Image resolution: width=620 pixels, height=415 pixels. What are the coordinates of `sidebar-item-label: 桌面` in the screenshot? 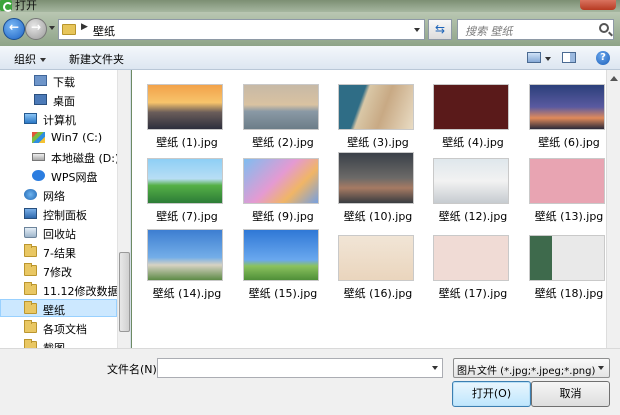 It's located at (64, 101).